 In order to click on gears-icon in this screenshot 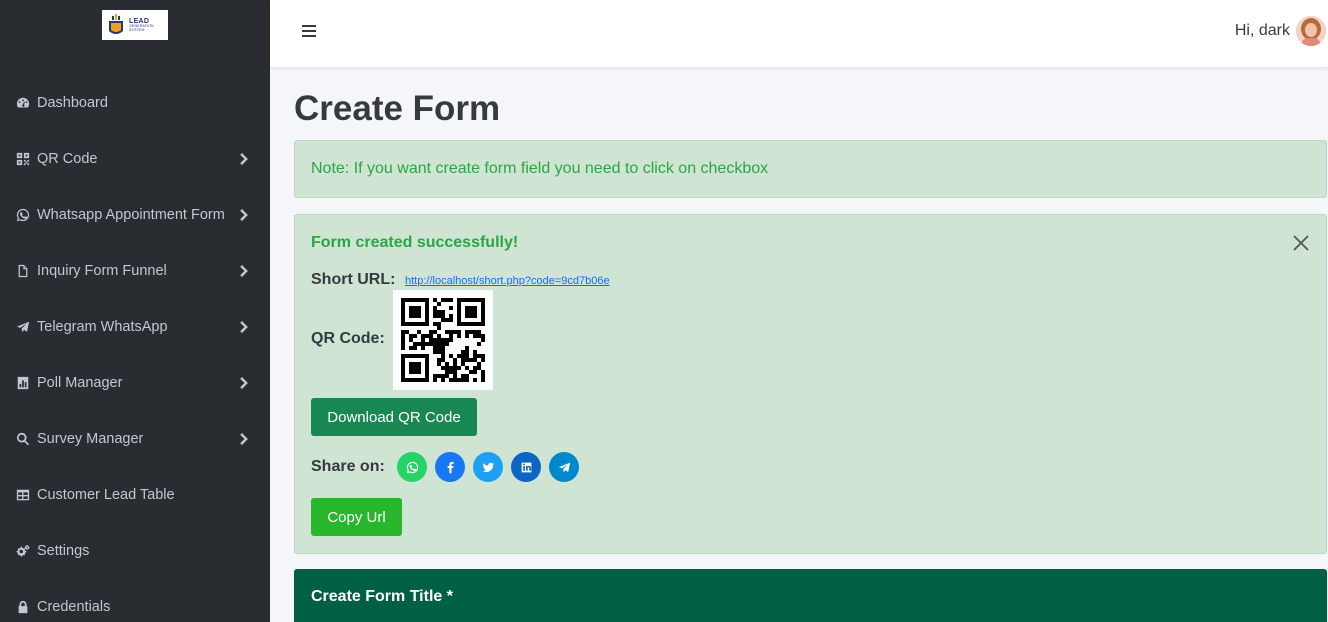, I will do `click(26, 551)`.